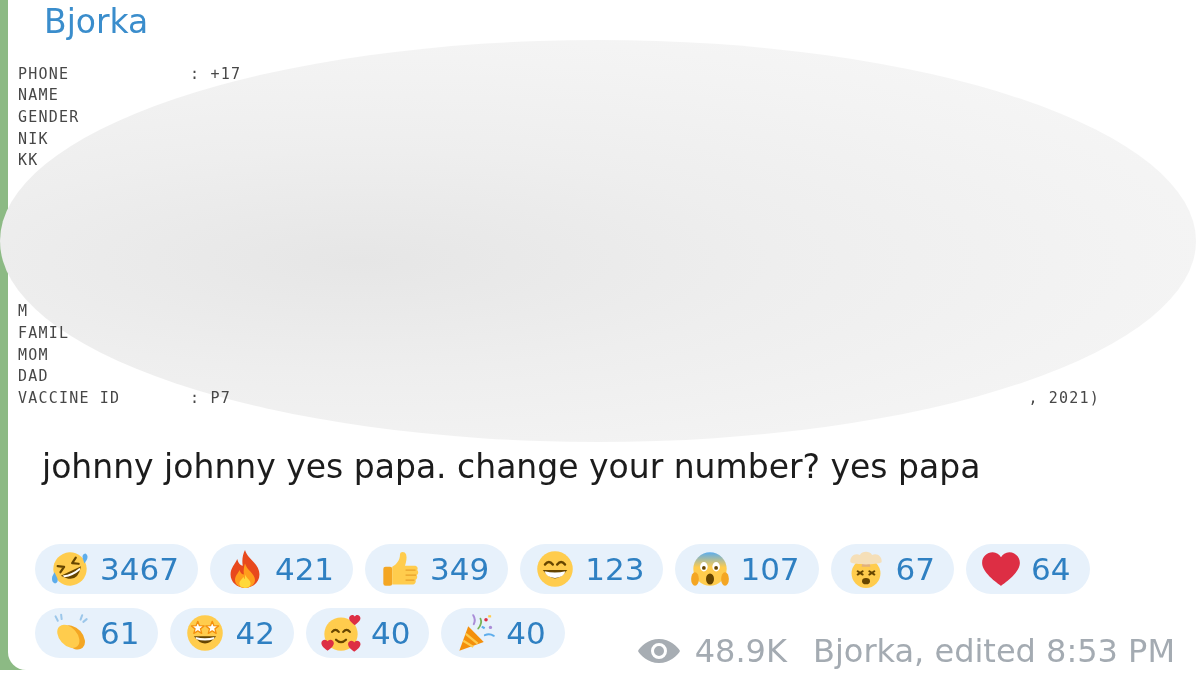  Describe the element at coordinates (38, 95) in the screenshot. I see `data-label: NAME` at that location.